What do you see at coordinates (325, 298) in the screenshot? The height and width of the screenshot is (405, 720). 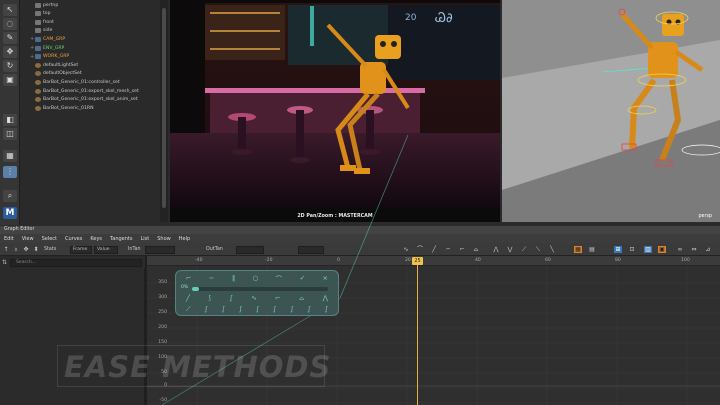 I see `ease-elastic-icon: ⋀` at bounding box center [325, 298].